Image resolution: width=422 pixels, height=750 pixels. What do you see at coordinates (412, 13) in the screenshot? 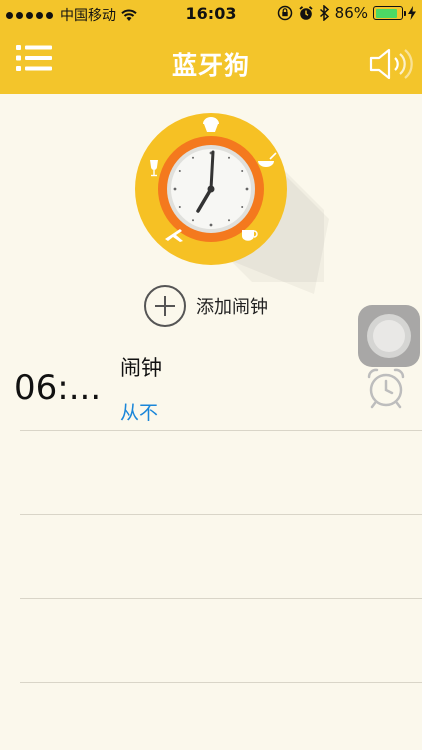
I see `charging-bolt-icon` at bounding box center [412, 13].